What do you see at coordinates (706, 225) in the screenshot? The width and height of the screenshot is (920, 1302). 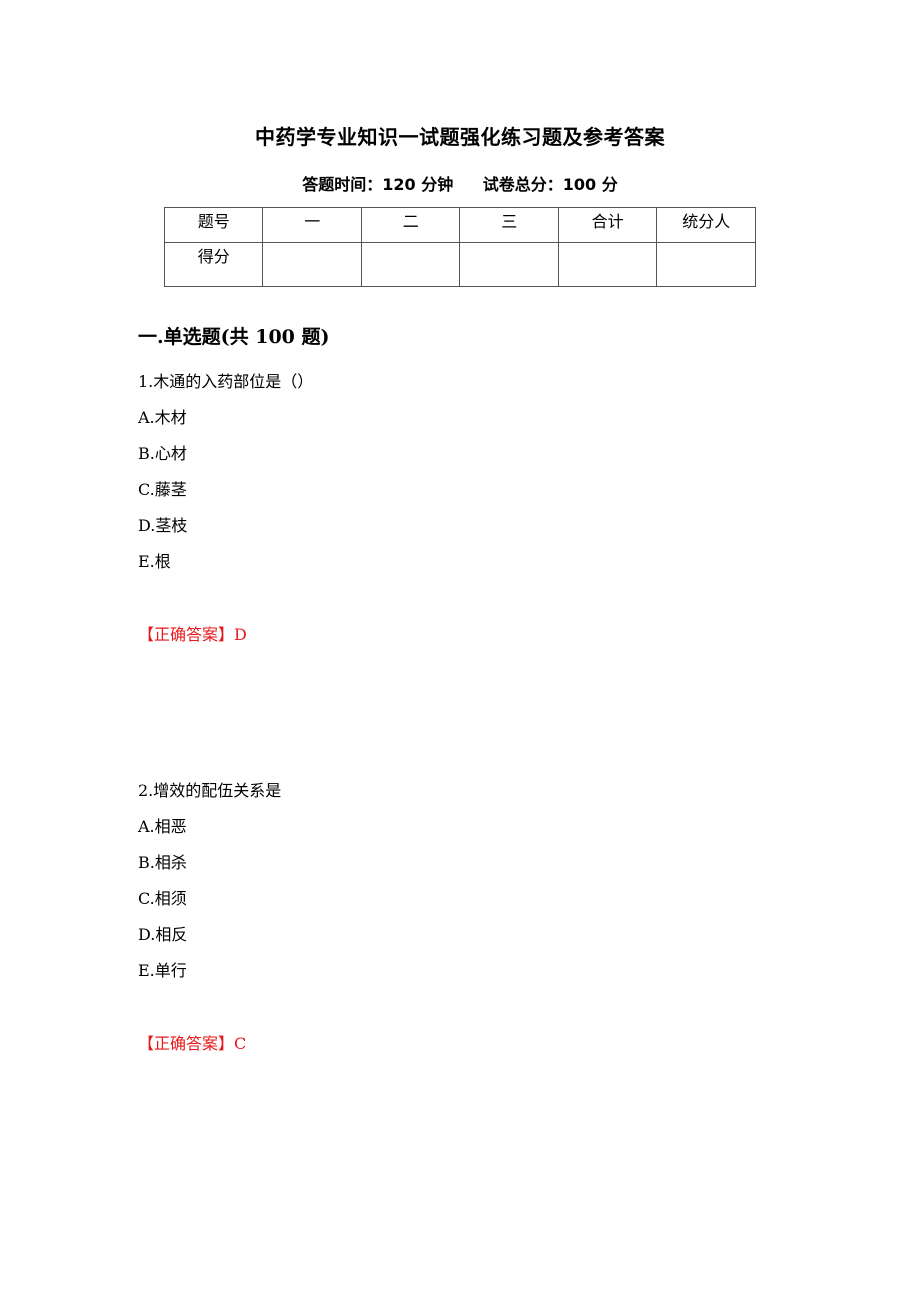 I see `score-table-cell: 统分人` at bounding box center [706, 225].